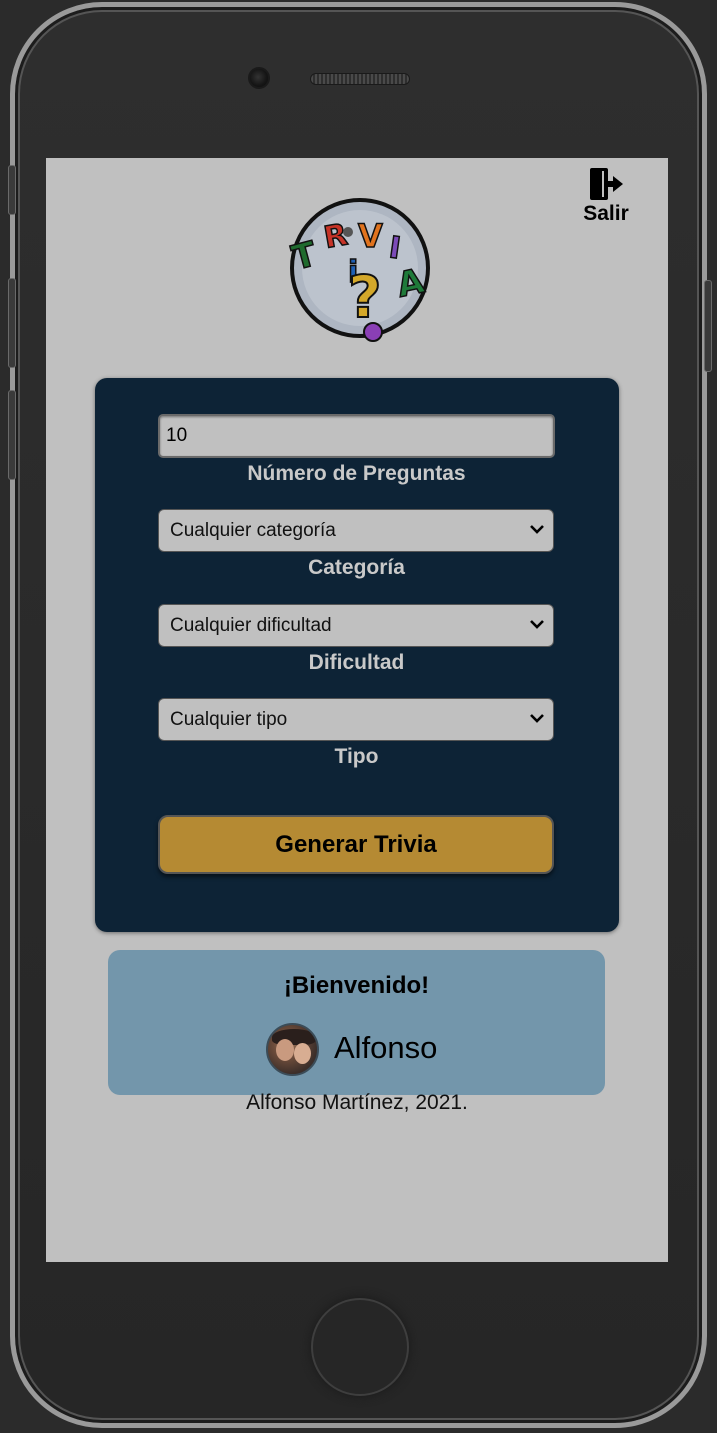  I want to click on avatar, so click(292, 1049).